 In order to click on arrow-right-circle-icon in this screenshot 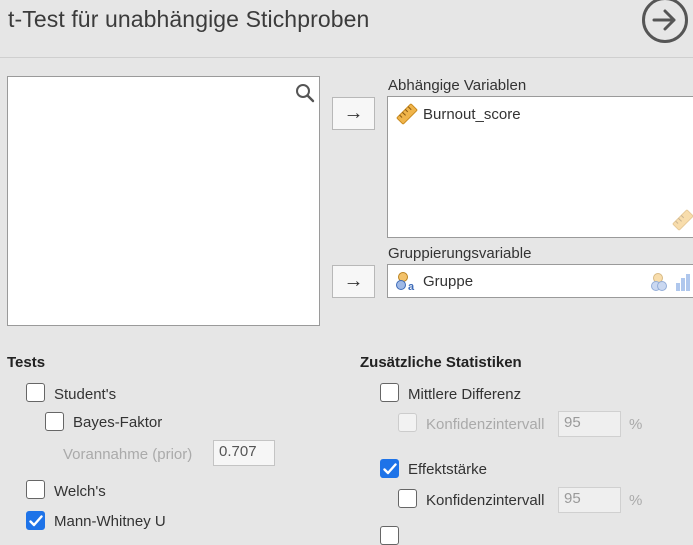, I will do `click(664, 20)`.